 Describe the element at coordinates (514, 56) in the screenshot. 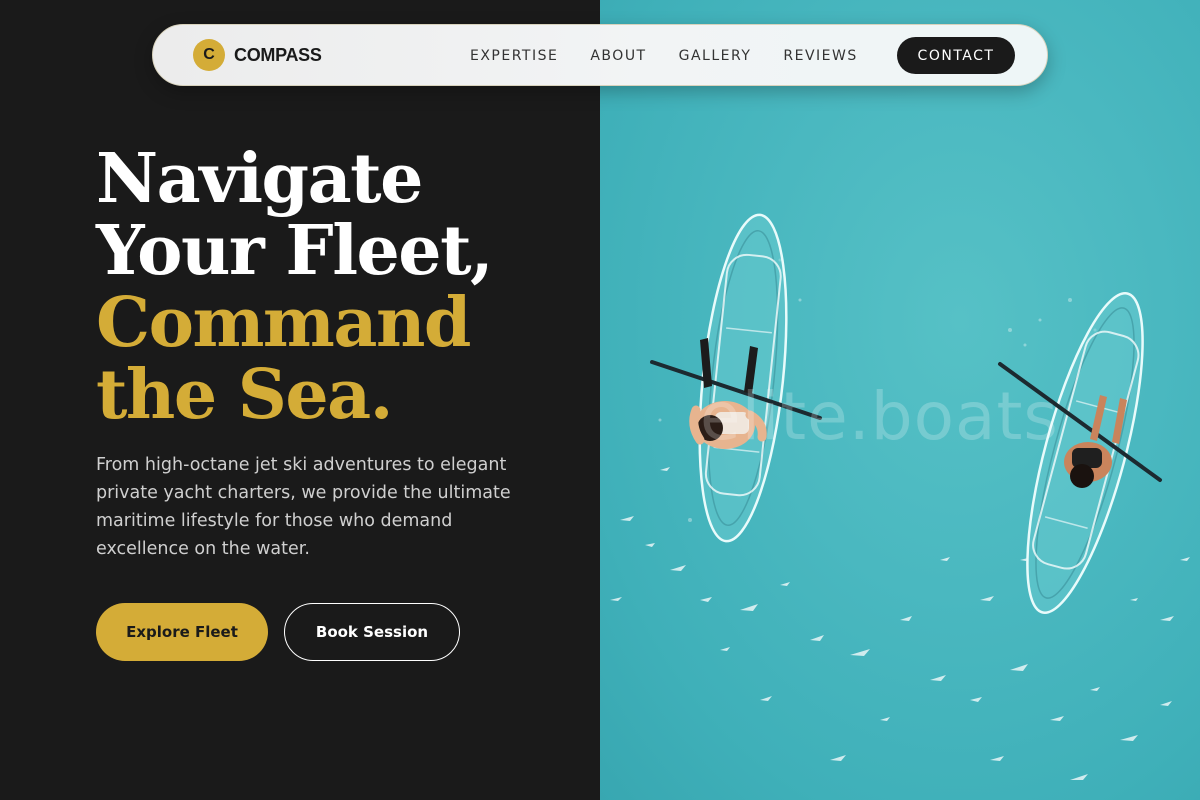

I see `nav-link-expertise: EXPERTISE` at that location.